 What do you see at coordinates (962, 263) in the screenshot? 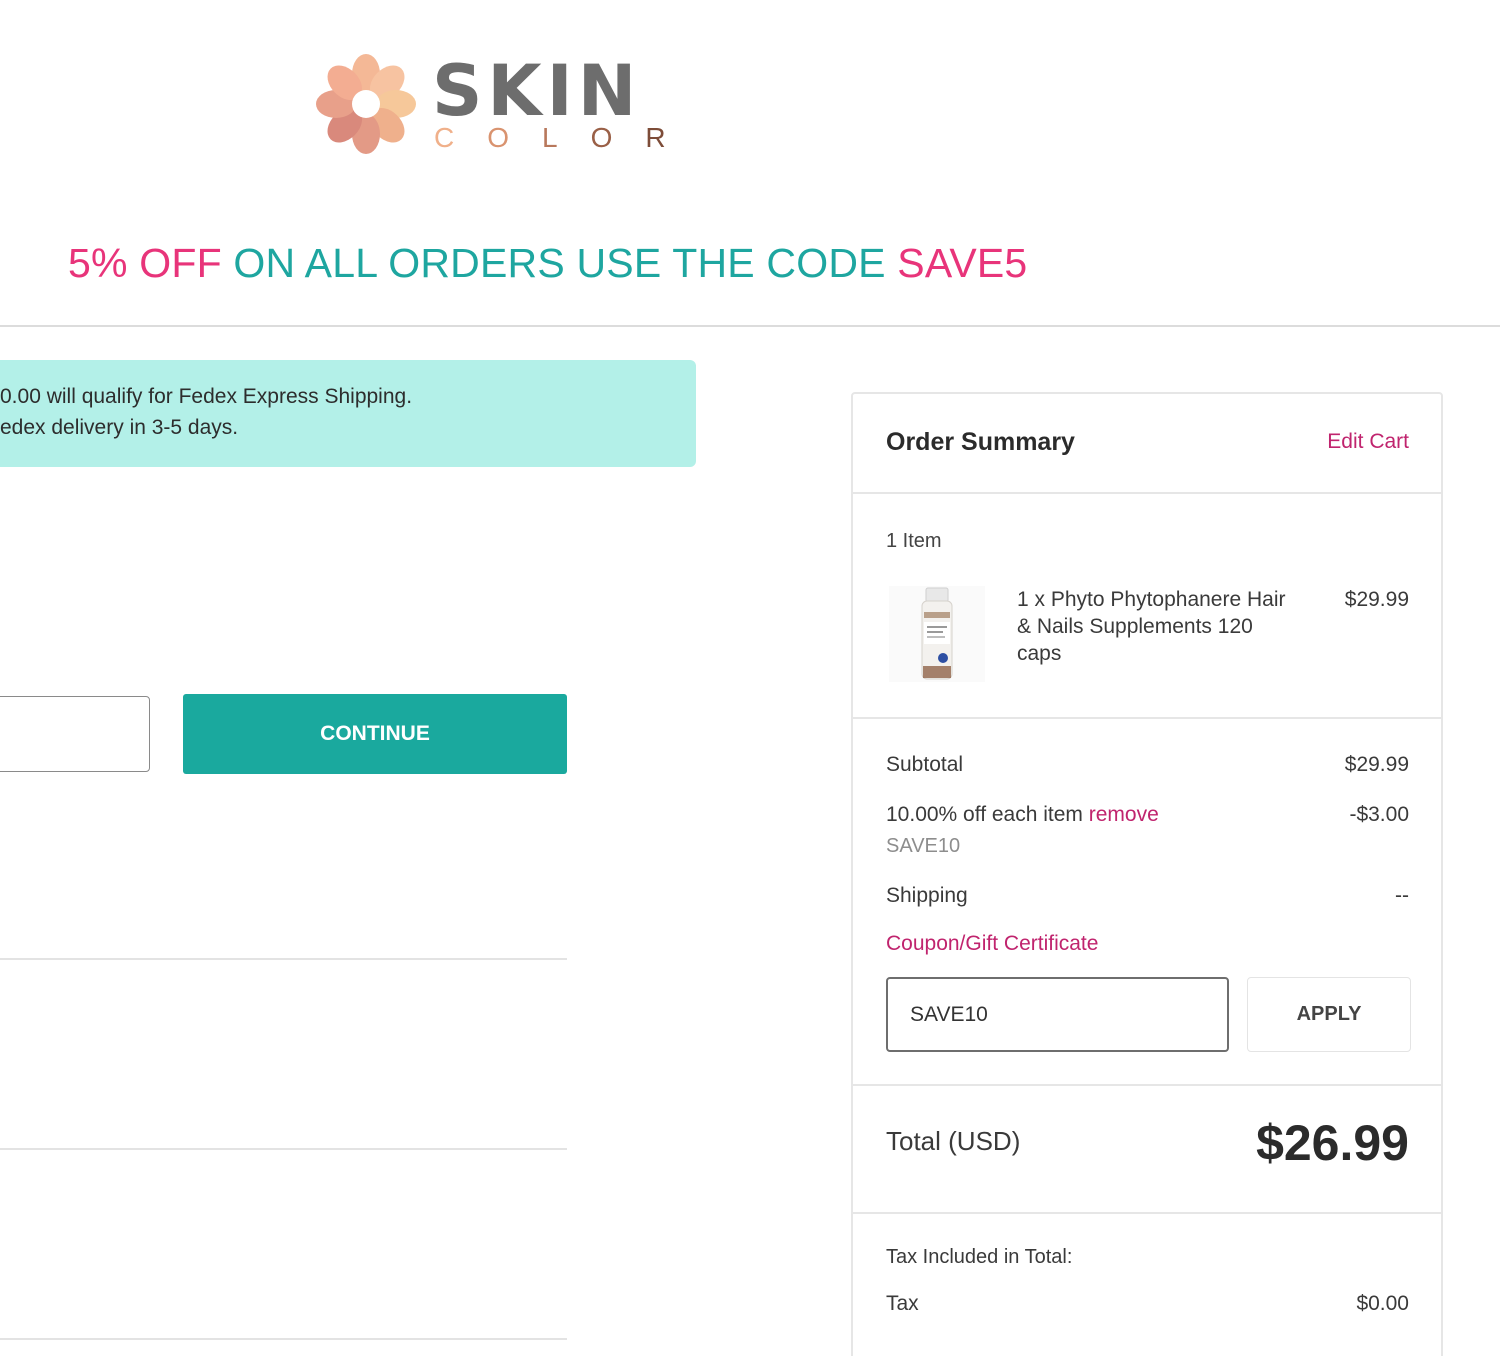
I see `promo-code: SAVE5` at bounding box center [962, 263].